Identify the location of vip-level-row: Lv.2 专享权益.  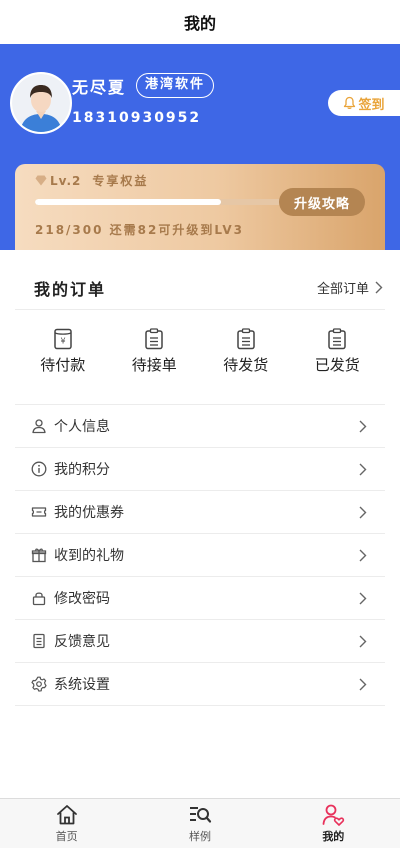
(91, 180).